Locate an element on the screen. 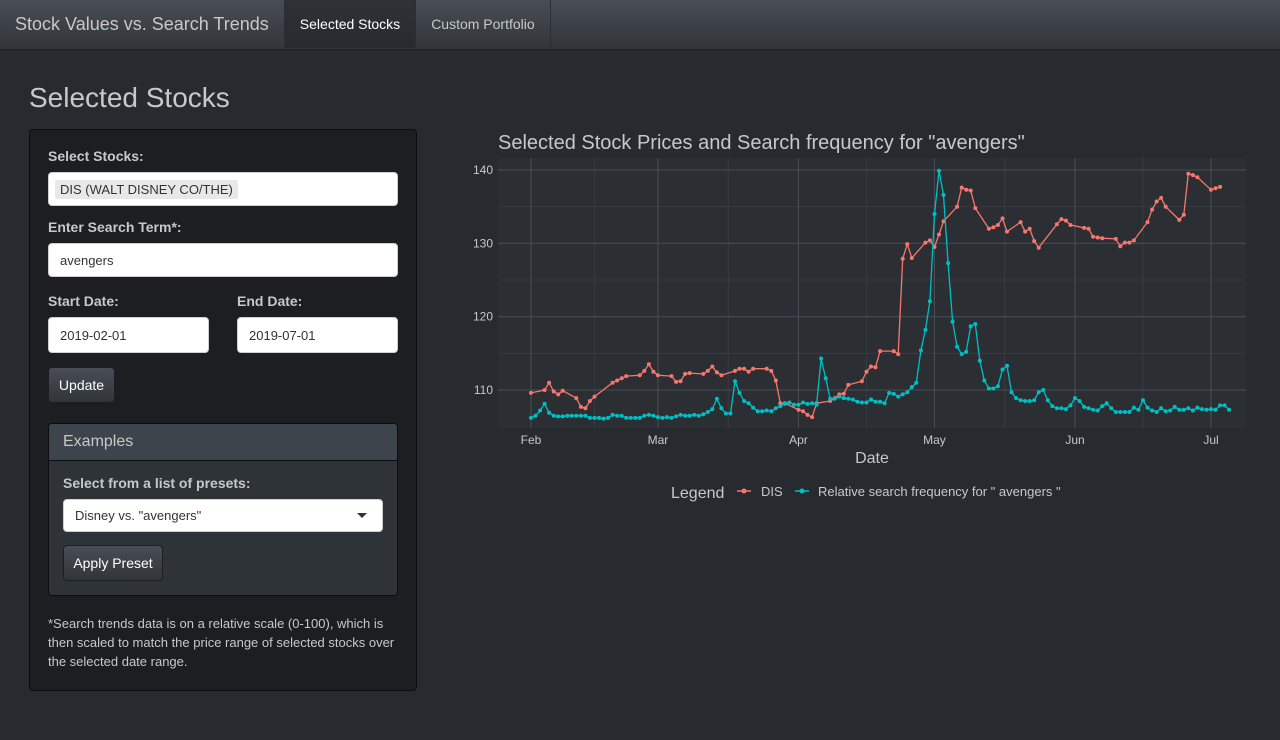 The height and width of the screenshot is (740, 1280). examples-title: Examples is located at coordinates (223, 442).